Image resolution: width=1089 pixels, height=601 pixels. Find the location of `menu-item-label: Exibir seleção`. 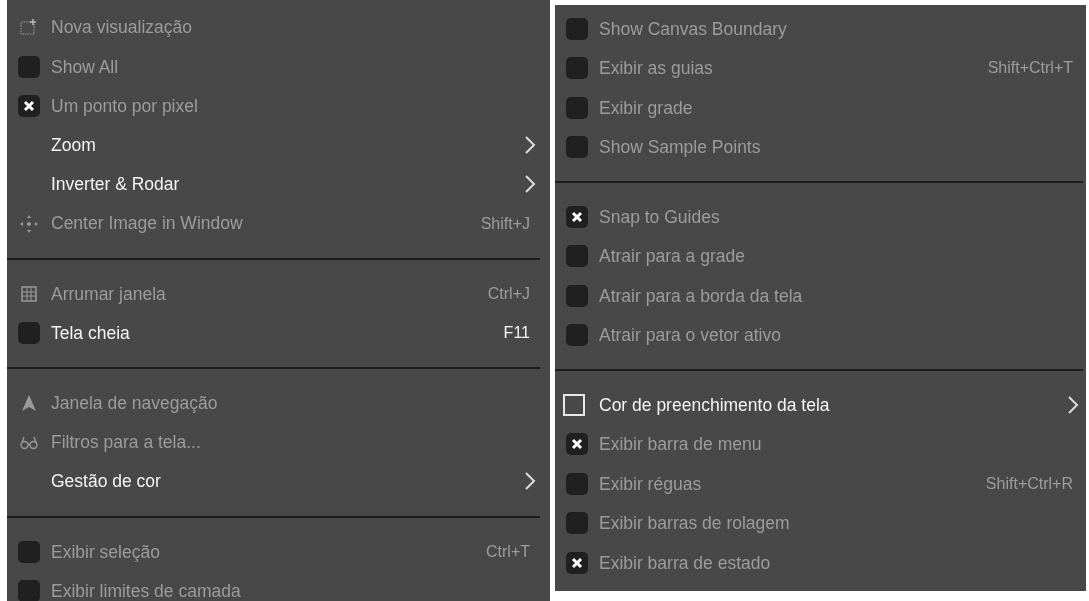

menu-item-label: Exibir seleção is located at coordinates (105, 552).